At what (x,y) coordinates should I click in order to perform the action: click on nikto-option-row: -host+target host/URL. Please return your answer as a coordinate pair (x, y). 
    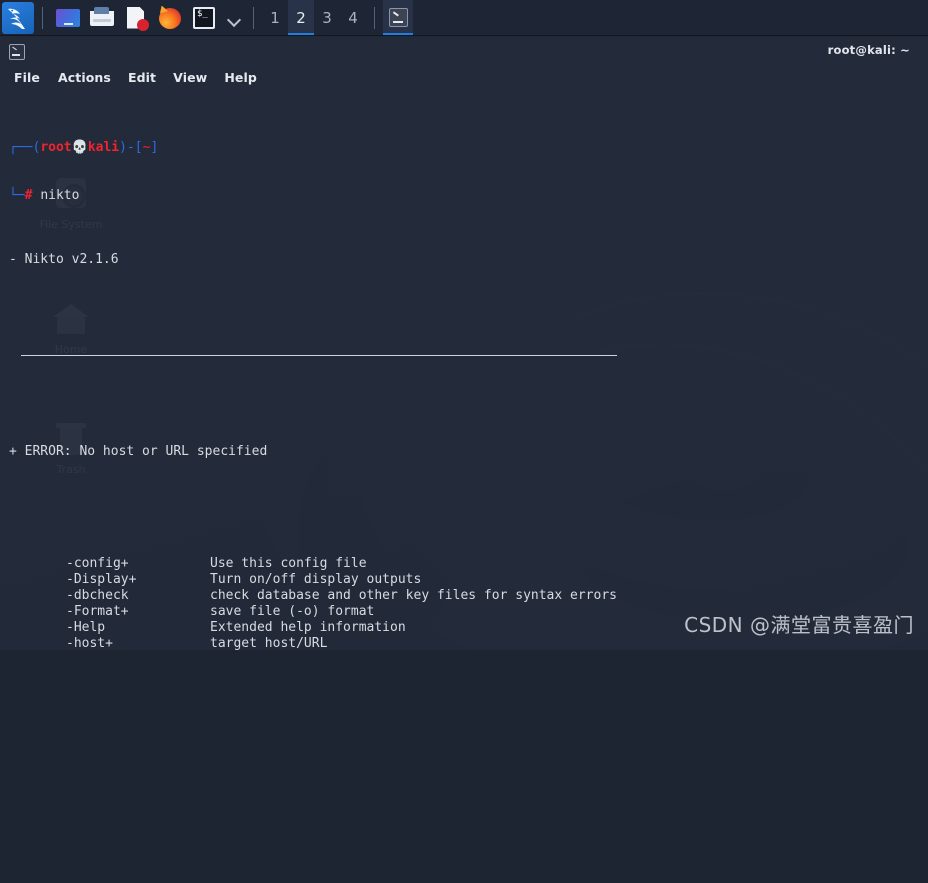
    Looking at the image, I should click on (468, 643).